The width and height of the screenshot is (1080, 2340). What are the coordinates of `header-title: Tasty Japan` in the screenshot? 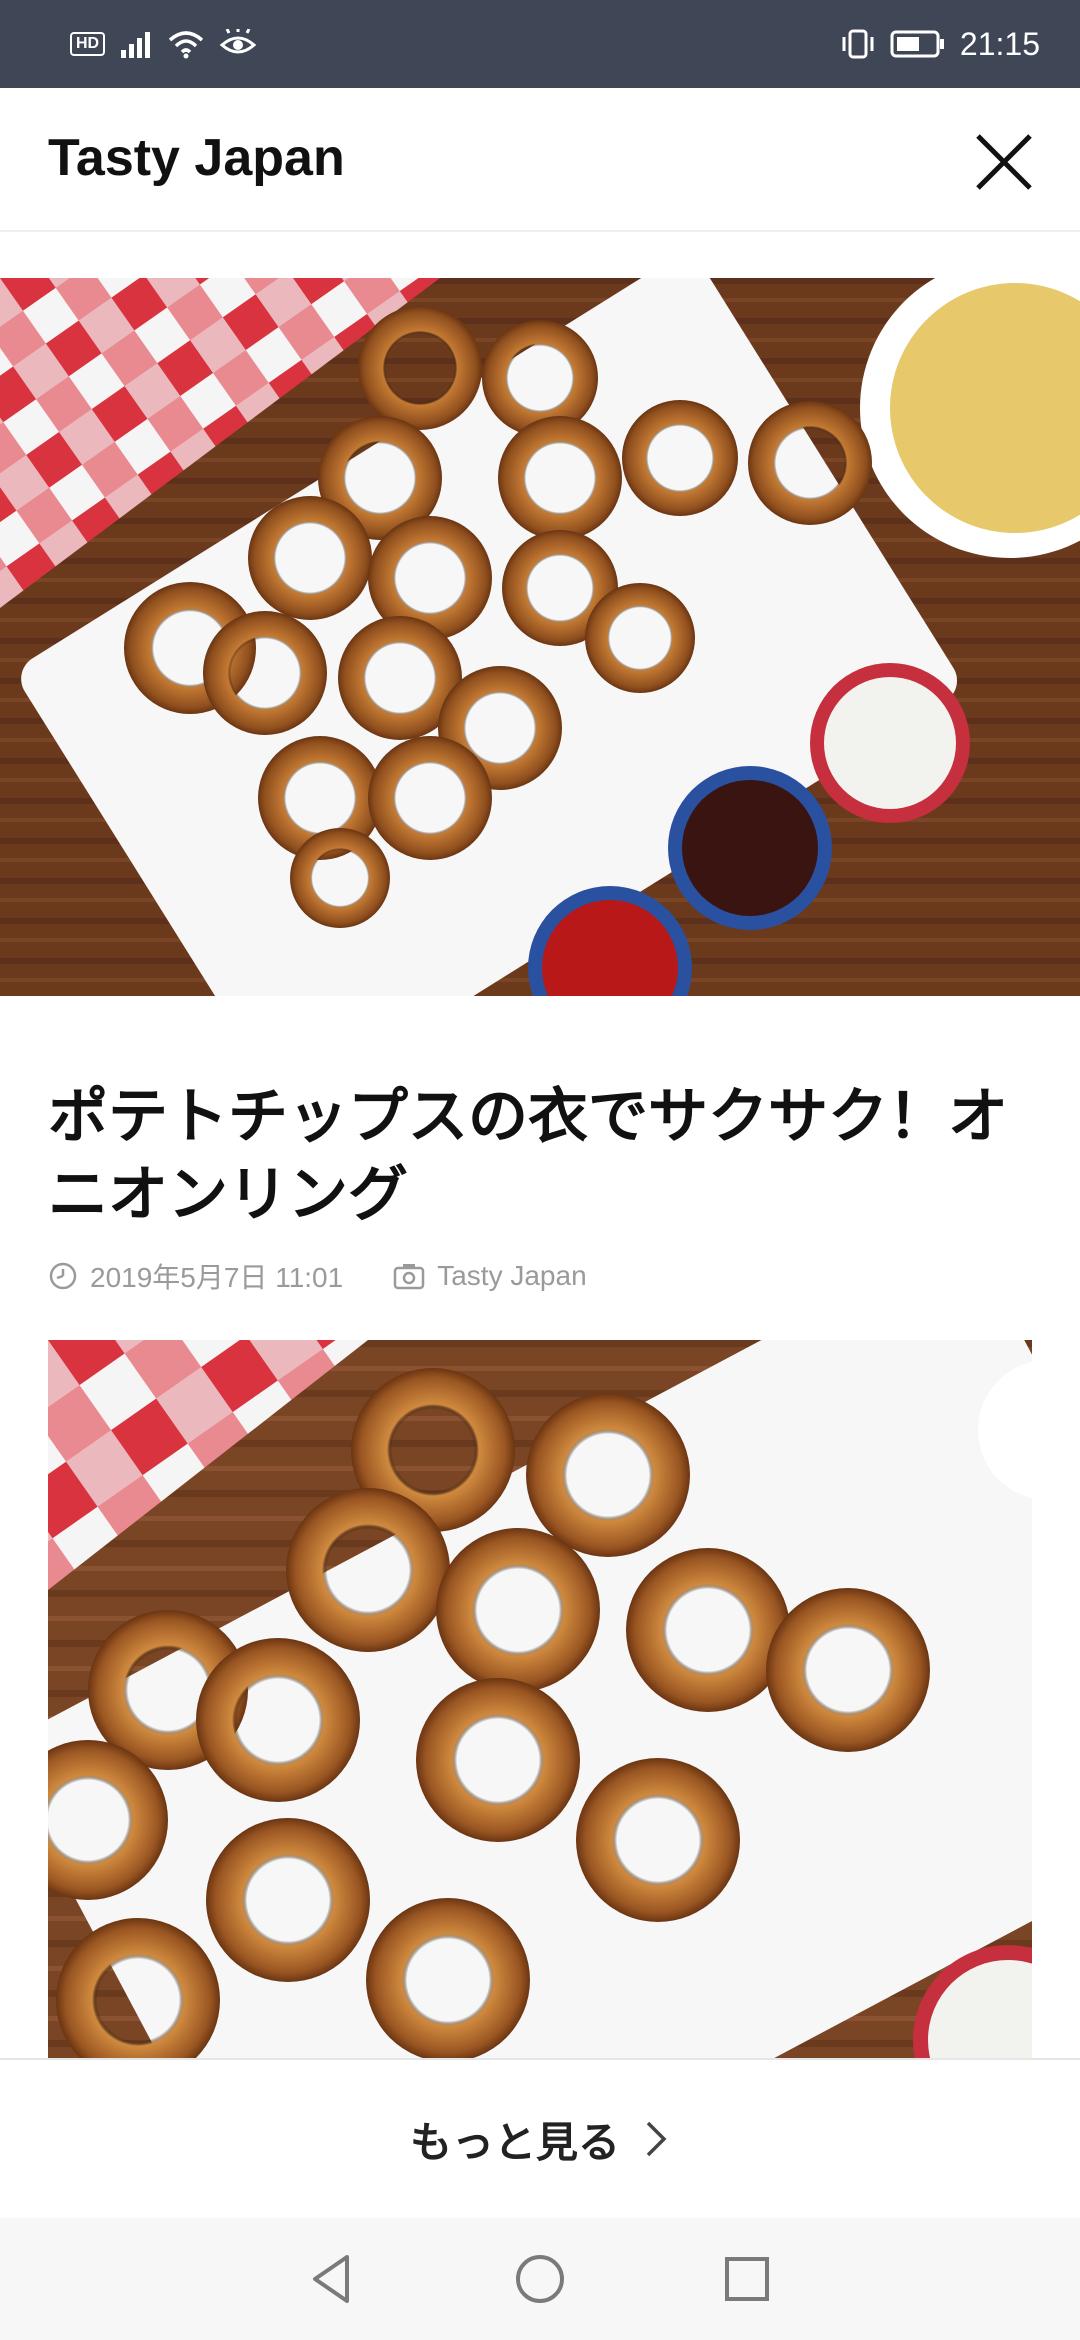 It's located at (196, 158).